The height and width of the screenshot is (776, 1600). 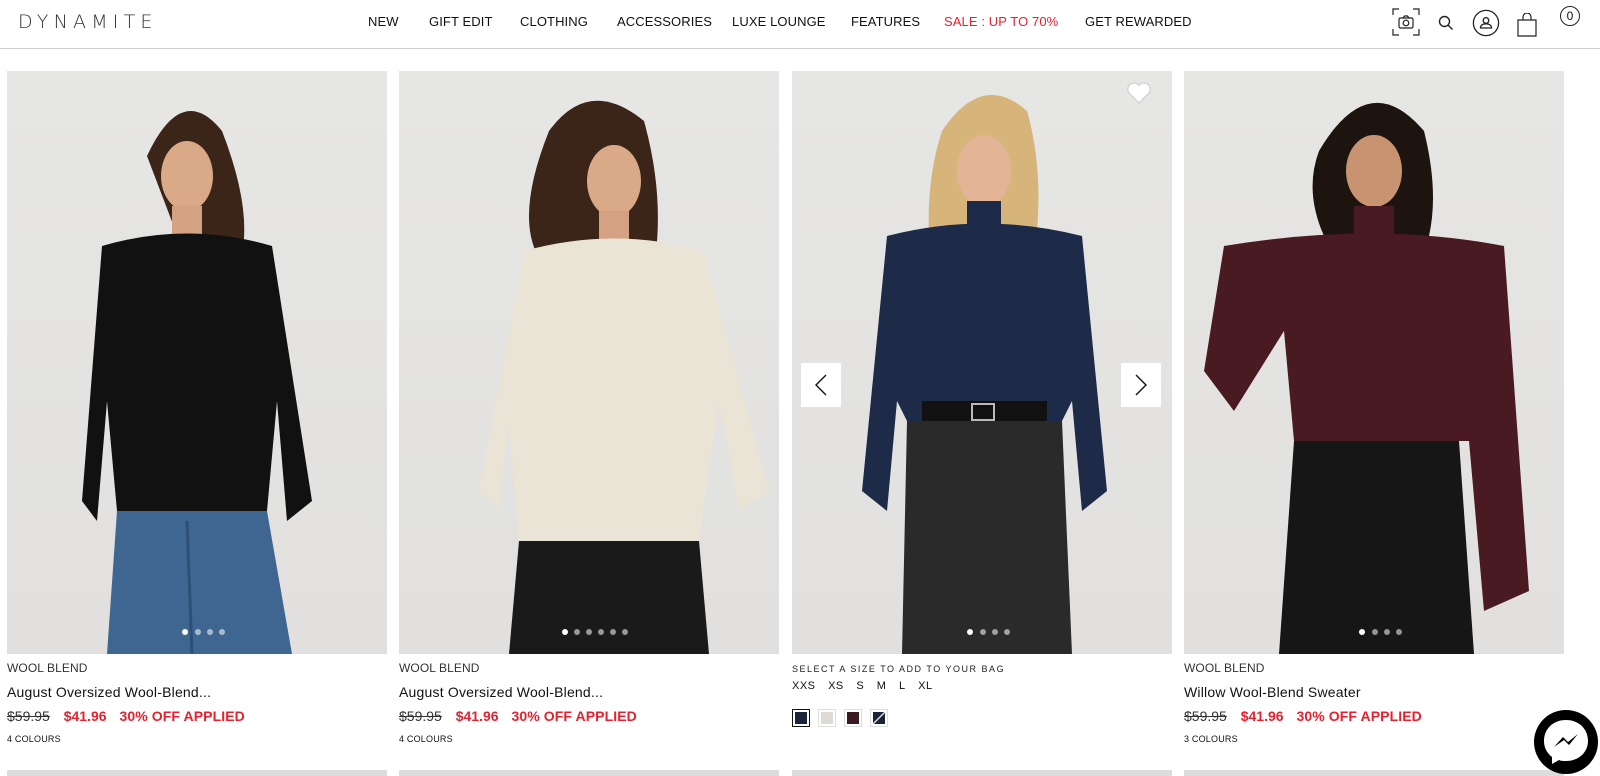 What do you see at coordinates (827, 718) in the screenshot?
I see `swatch-cream` at bounding box center [827, 718].